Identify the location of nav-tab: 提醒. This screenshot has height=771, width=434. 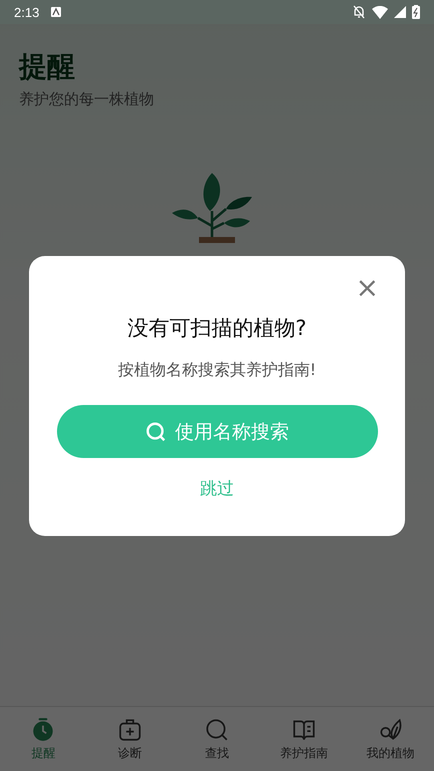
(43, 739).